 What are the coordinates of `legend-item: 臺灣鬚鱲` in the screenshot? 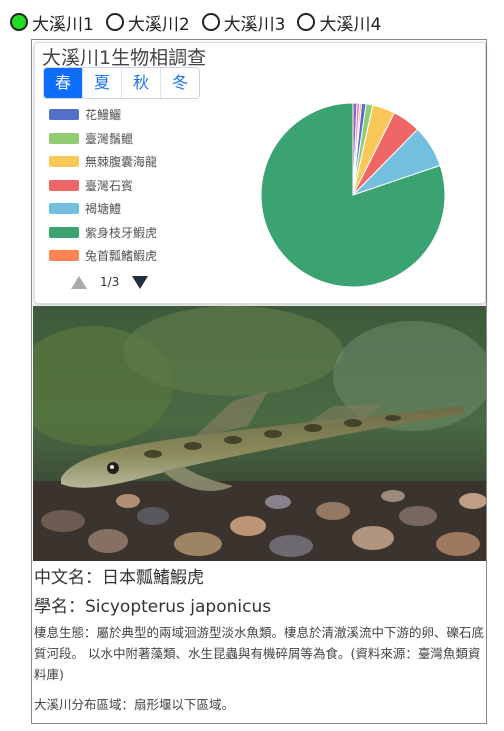 It's located at (103, 139).